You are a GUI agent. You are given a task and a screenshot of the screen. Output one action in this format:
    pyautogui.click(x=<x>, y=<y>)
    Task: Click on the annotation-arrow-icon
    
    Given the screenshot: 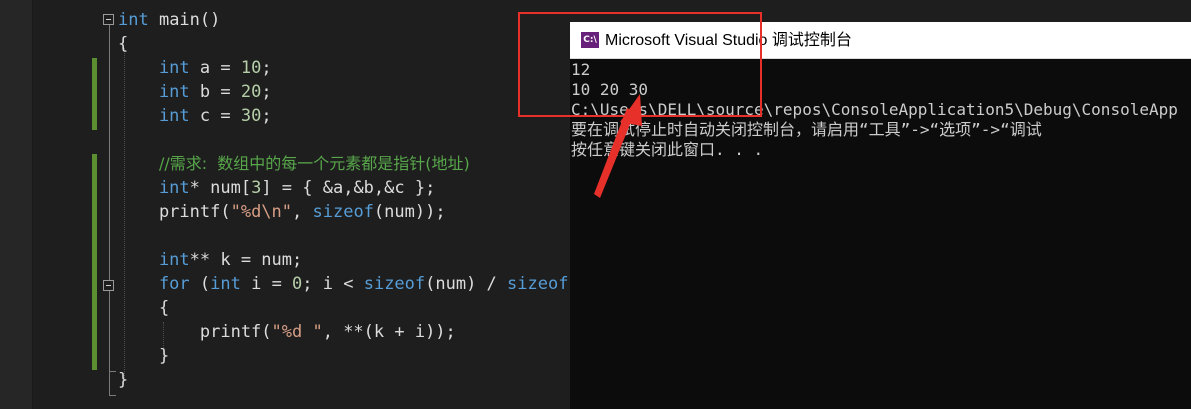 What is the action you would take?
    pyautogui.click(x=618, y=146)
    